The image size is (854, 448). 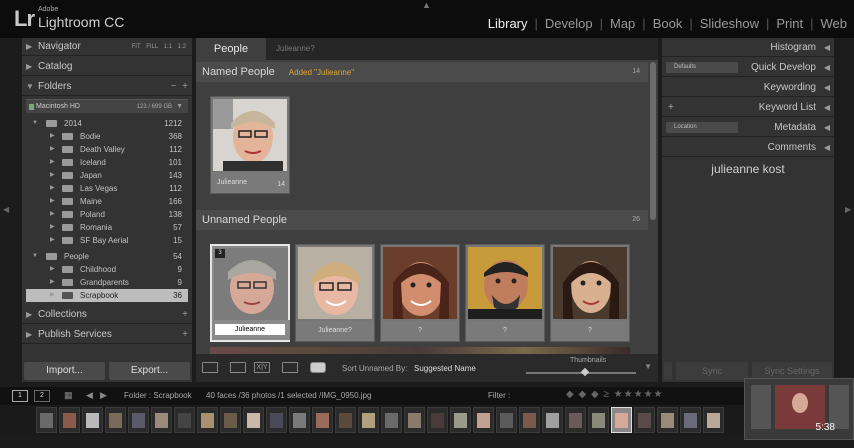 What do you see at coordinates (231, 49) in the screenshot?
I see `tab-people: People` at bounding box center [231, 49].